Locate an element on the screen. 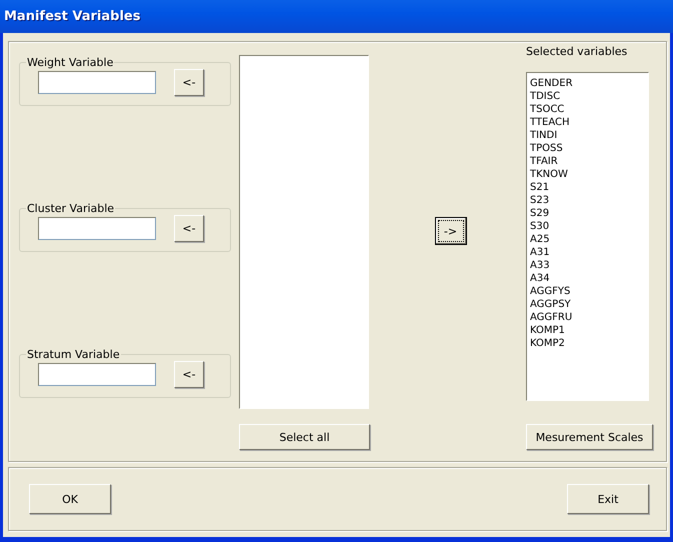 The height and width of the screenshot is (542, 673). group-label: Cluster Variable is located at coordinates (71, 208).